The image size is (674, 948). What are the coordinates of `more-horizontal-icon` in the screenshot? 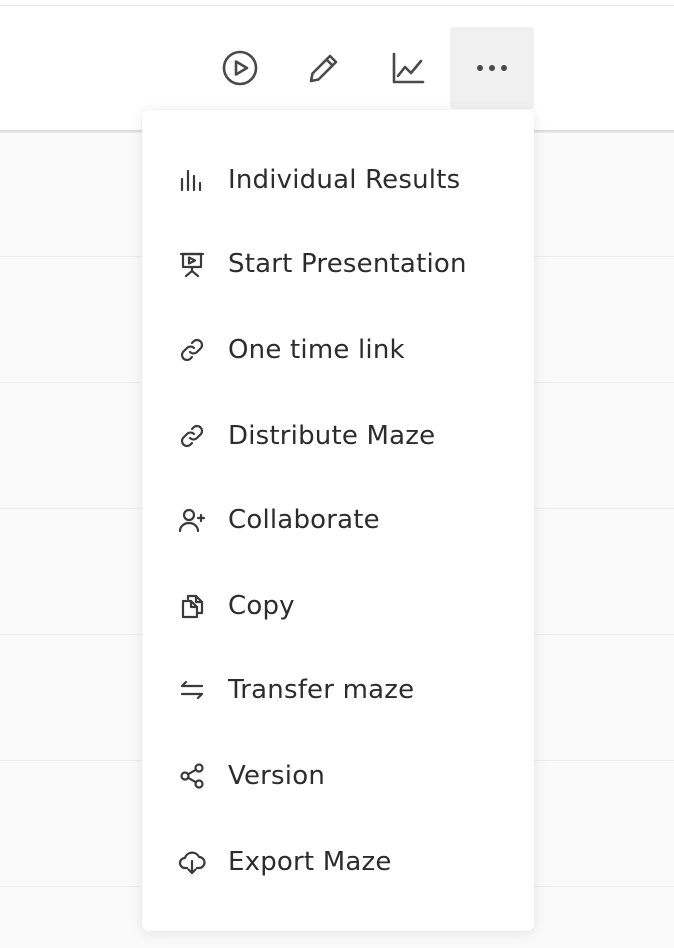 It's located at (492, 68).